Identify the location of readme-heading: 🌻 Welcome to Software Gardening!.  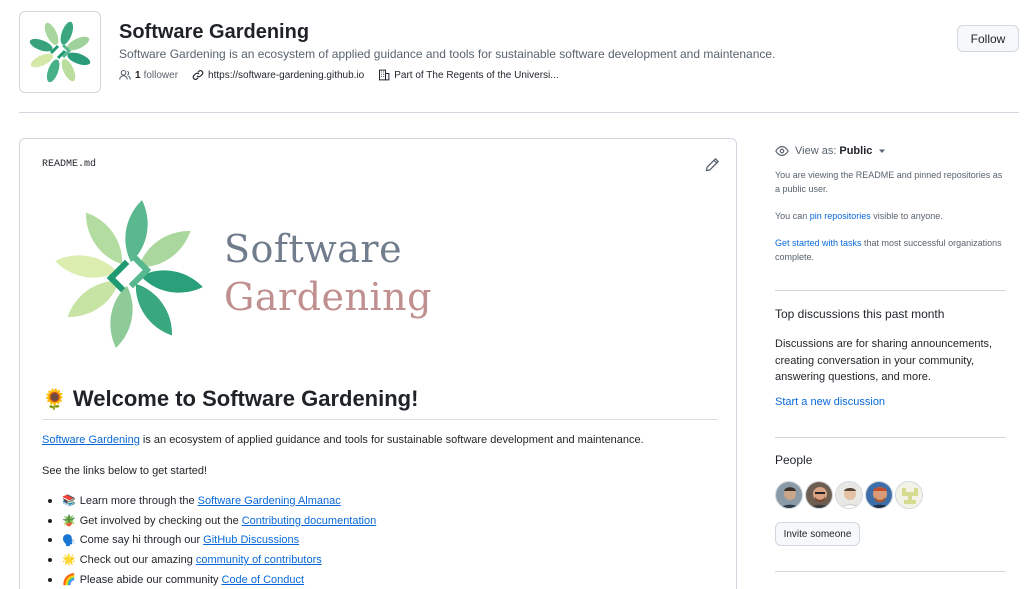
(230, 399).